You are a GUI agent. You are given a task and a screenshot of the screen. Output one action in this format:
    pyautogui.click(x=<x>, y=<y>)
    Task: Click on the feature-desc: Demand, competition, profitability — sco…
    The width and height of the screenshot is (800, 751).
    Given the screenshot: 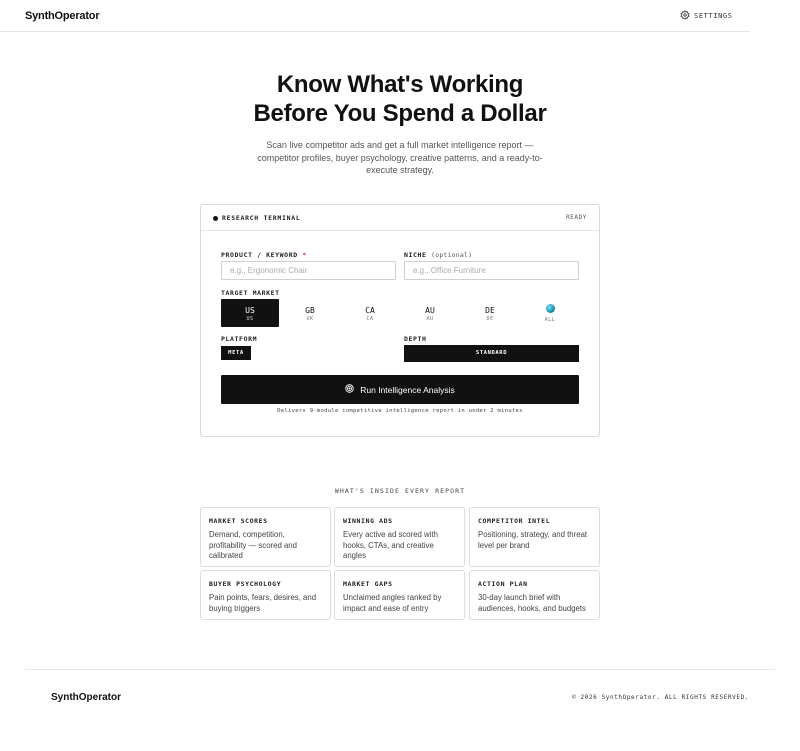 What is the action you would take?
    pyautogui.click(x=253, y=545)
    